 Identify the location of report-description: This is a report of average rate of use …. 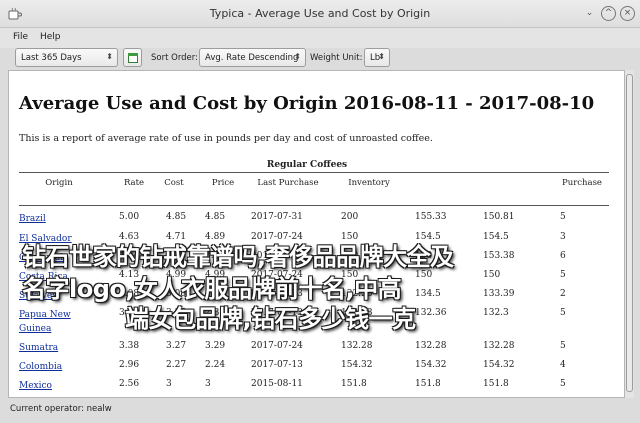
(226, 138).